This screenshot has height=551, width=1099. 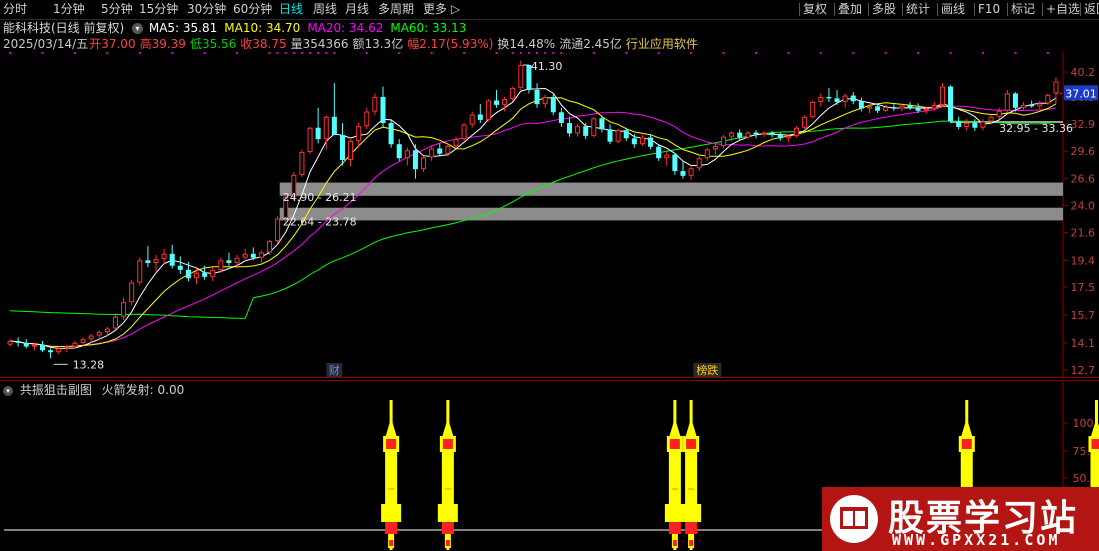 What do you see at coordinates (291, 9) in the screenshot?
I see `period-tab-6: 日线` at bounding box center [291, 9].